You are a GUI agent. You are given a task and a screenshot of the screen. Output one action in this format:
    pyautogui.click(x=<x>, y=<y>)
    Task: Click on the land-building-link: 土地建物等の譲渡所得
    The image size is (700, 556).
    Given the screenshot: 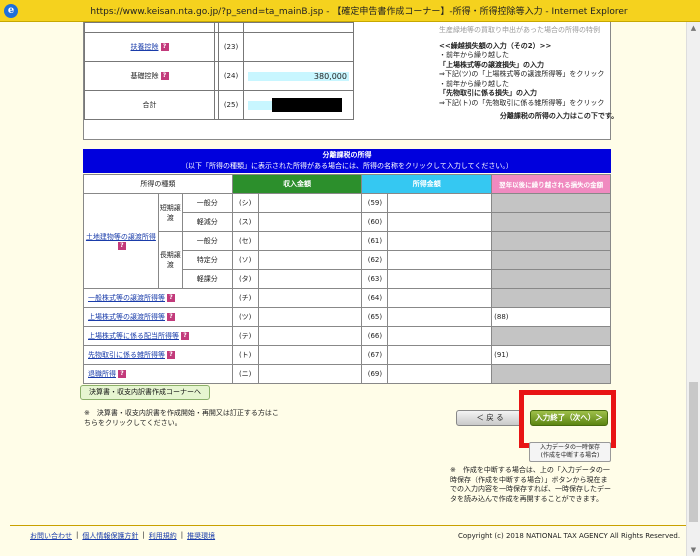 What is the action you would take?
    pyautogui.click(x=121, y=237)
    